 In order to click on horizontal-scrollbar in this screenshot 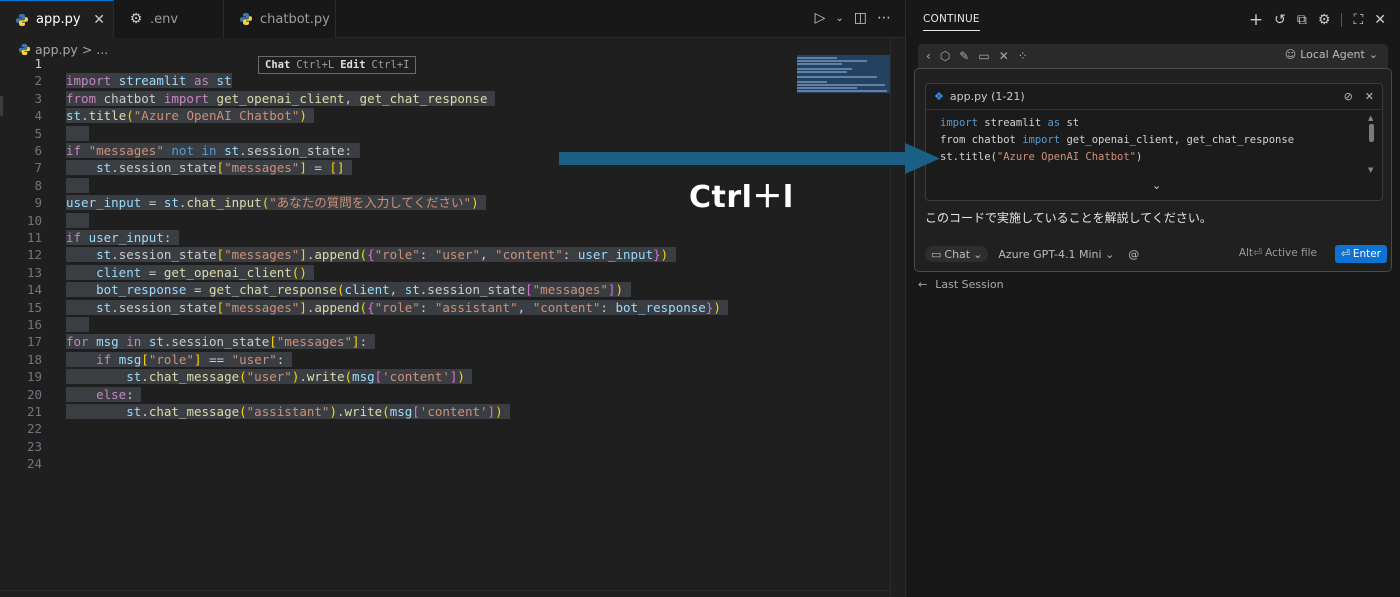, I will do `click(445, 593)`.